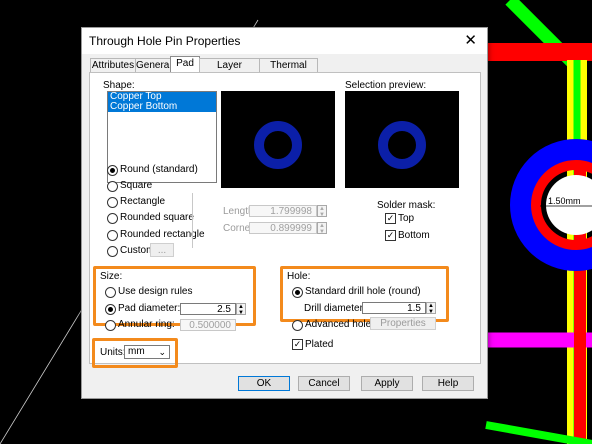  What do you see at coordinates (322, 211) in the screenshot?
I see `length-spin-arrows-icon: ▲ ▼` at bounding box center [322, 211].